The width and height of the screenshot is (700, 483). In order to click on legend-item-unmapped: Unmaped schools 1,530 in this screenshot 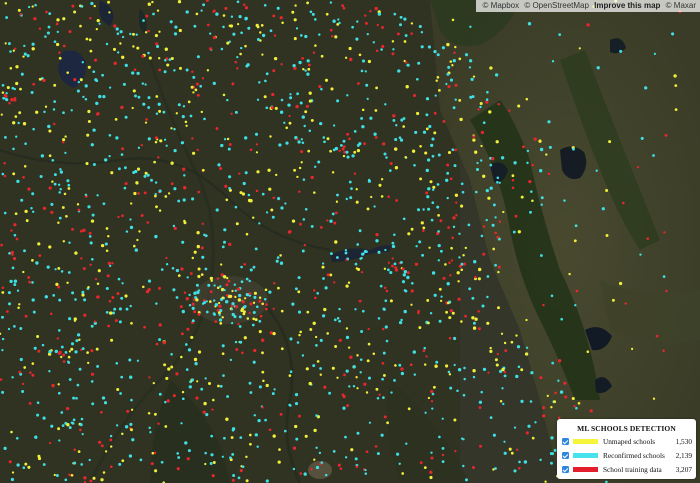, I will do `click(627, 441)`.